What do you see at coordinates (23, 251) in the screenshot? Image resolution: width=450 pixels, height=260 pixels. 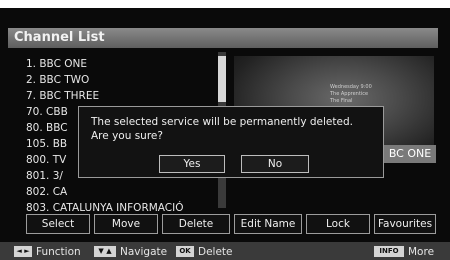 I see `left-right-arrows-icon: ◄ ►` at bounding box center [23, 251].